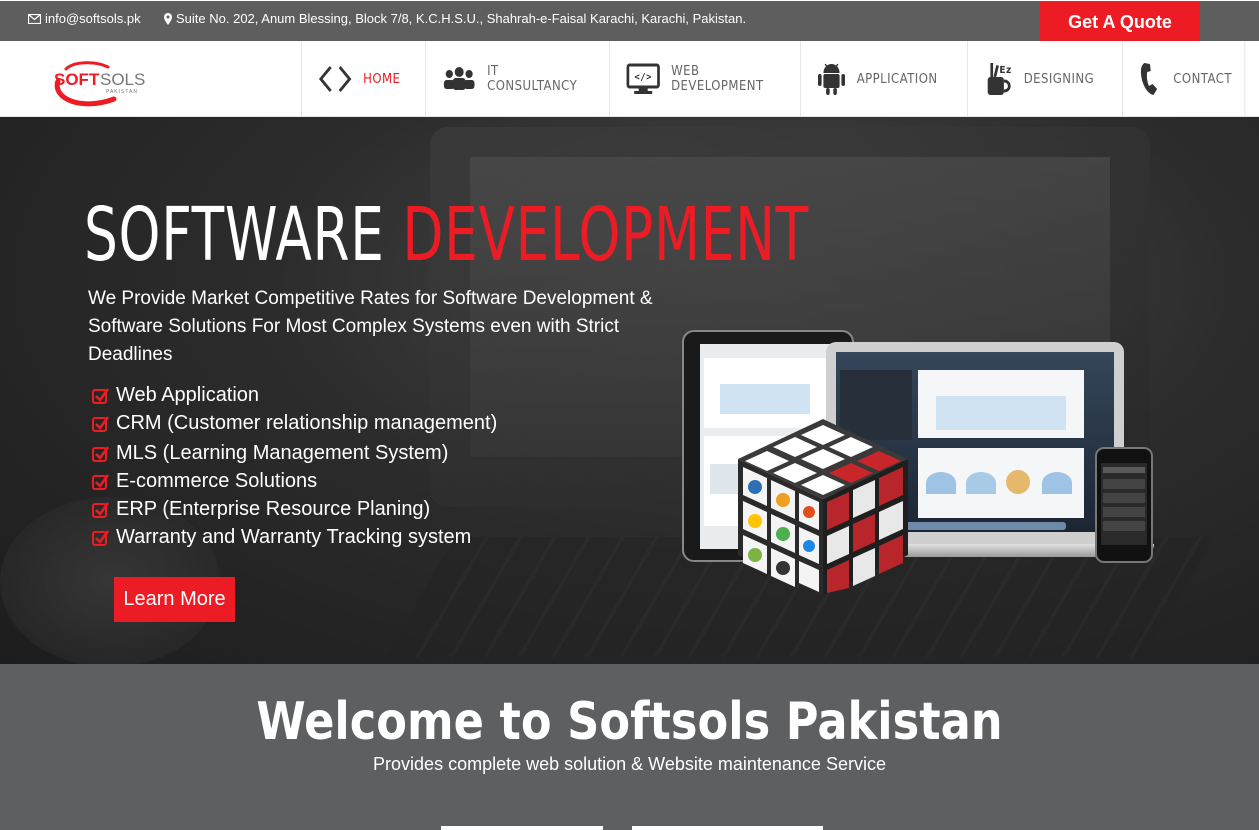 The width and height of the screenshot is (1259, 830). What do you see at coordinates (34, 18) in the screenshot?
I see `envelope-icon` at bounding box center [34, 18].